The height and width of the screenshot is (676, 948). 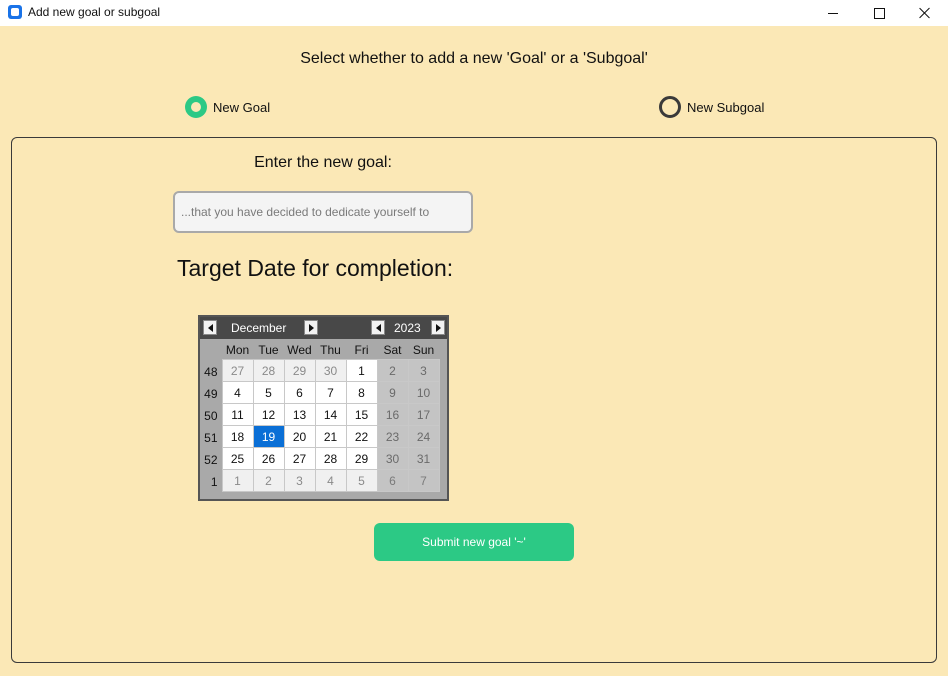 I want to click on week-number: 48, so click(x=211, y=370).